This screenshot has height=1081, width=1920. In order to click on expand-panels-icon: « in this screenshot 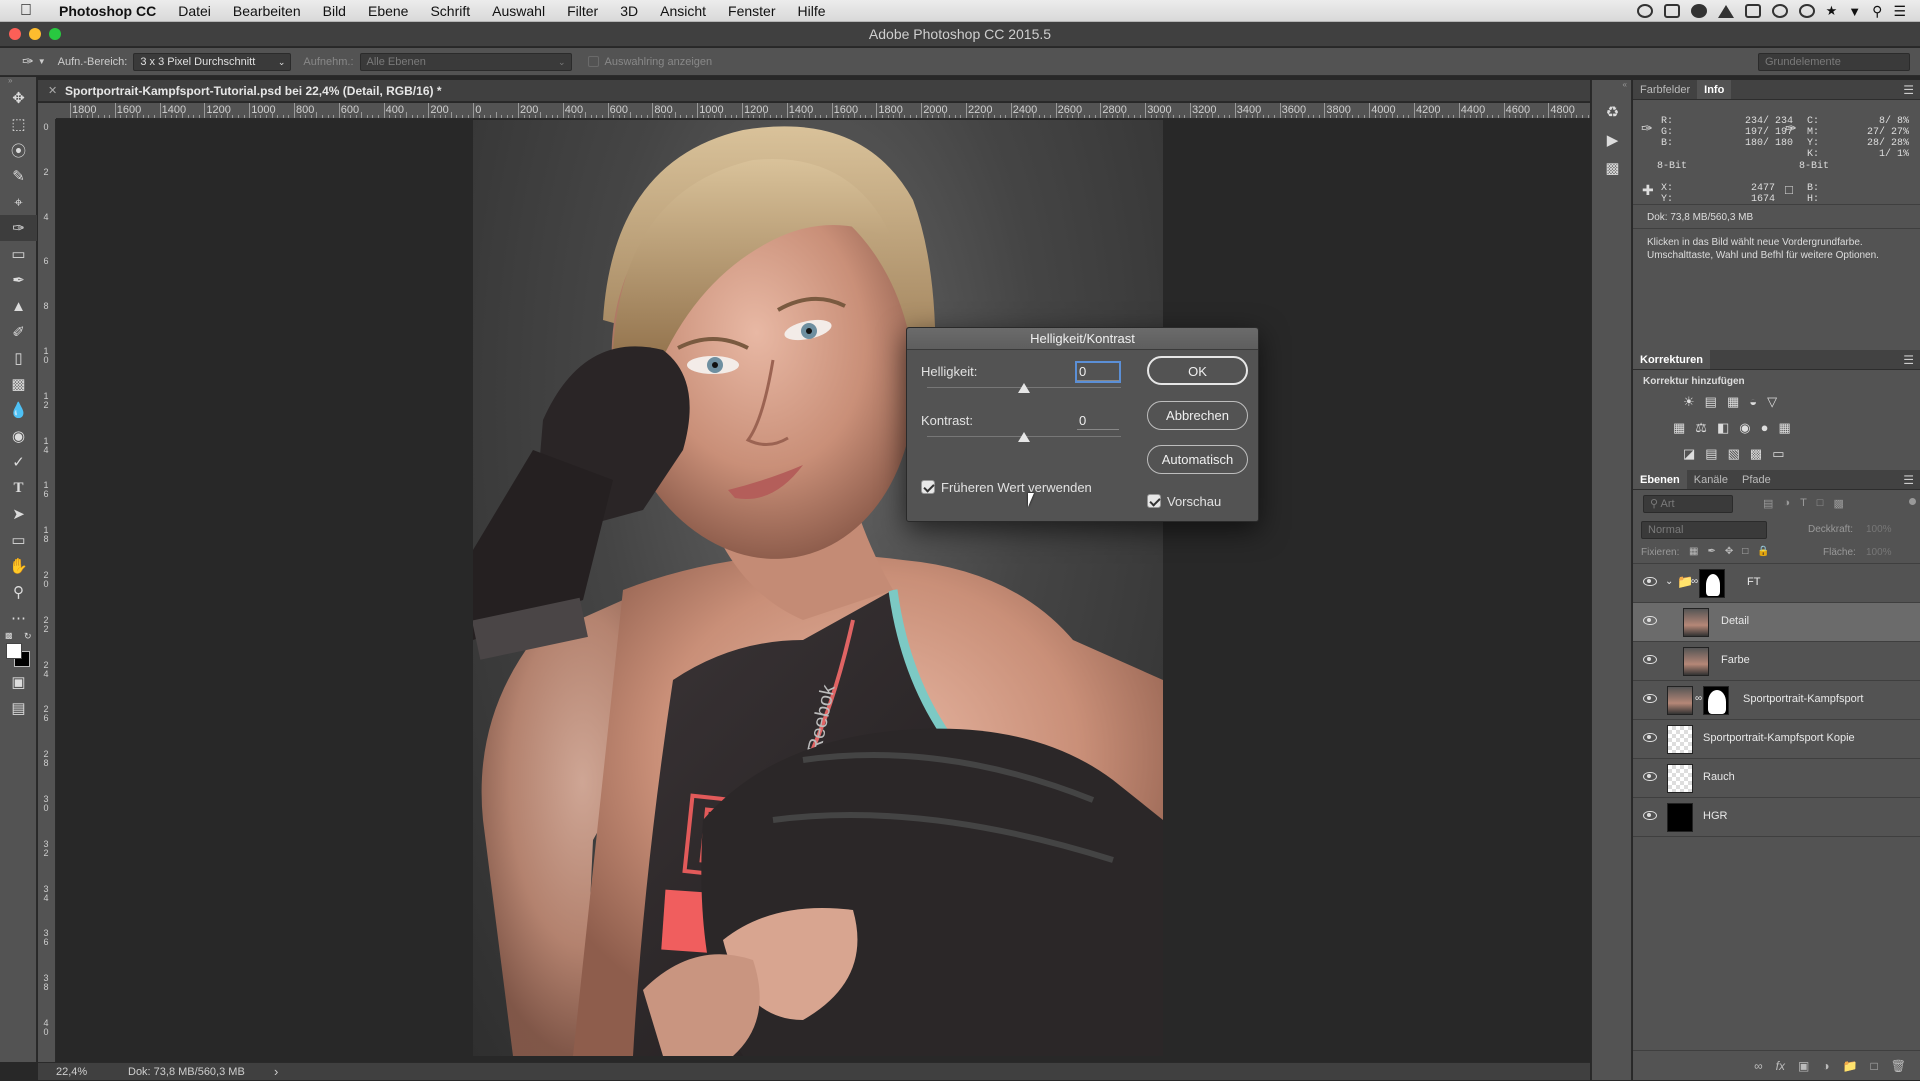, I will do `click(1611, 85)`.